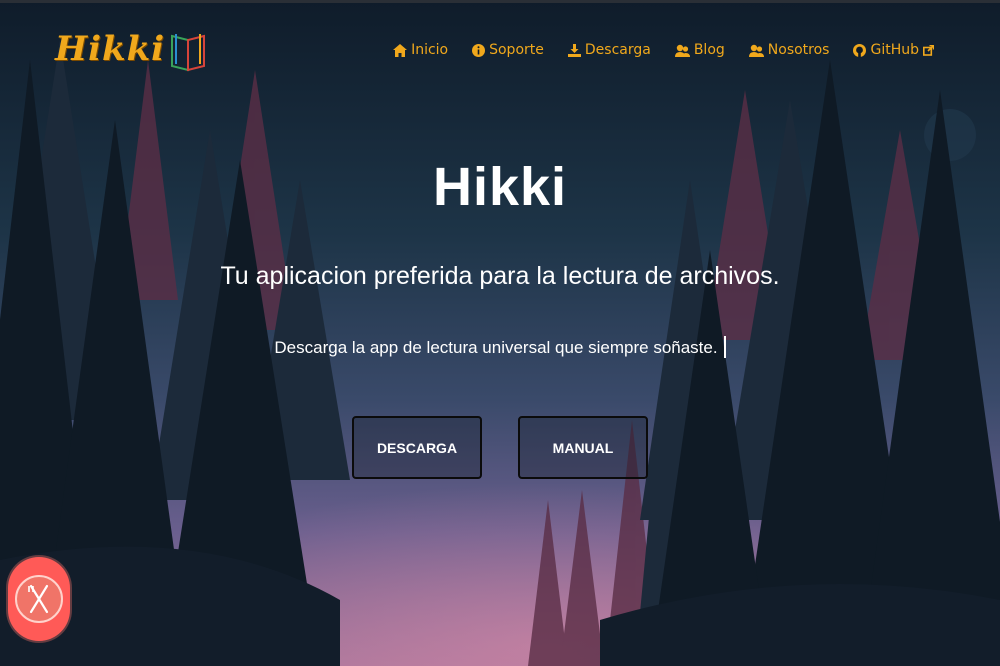 The height and width of the screenshot is (666, 1000). What do you see at coordinates (400, 50) in the screenshot?
I see `home-icon` at bounding box center [400, 50].